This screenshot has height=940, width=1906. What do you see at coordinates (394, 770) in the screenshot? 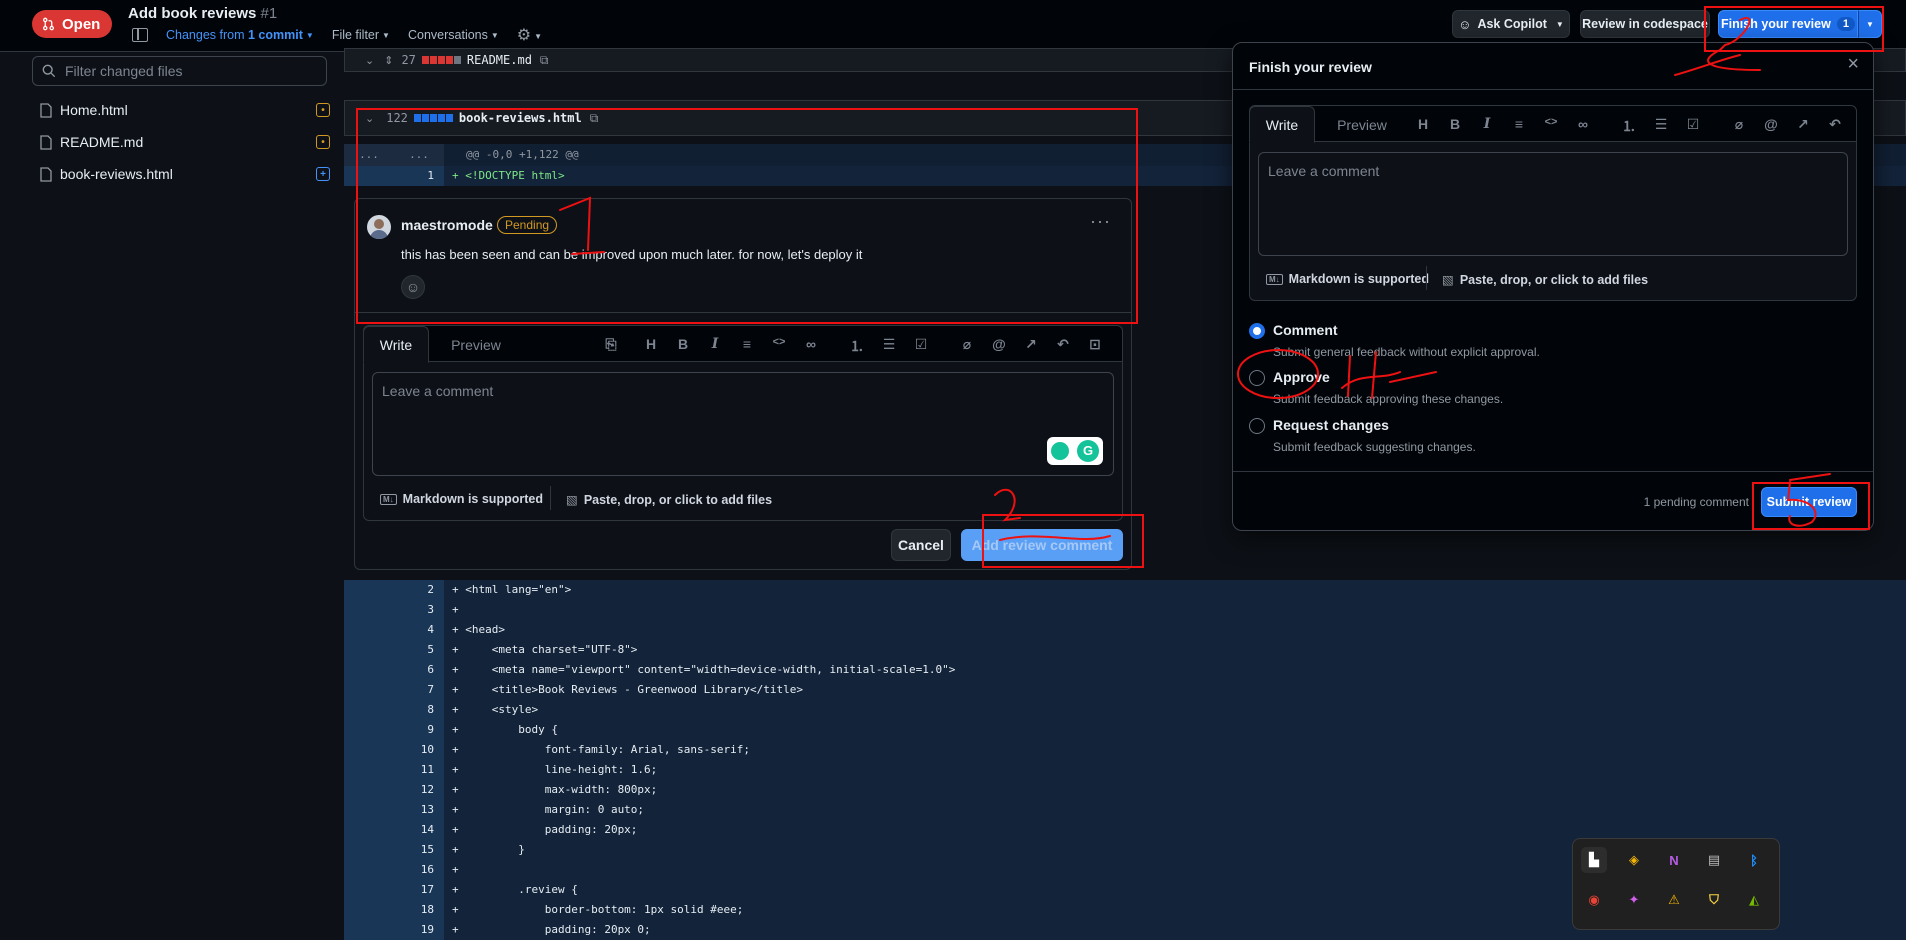
I see `line-number: 11` at bounding box center [394, 770].